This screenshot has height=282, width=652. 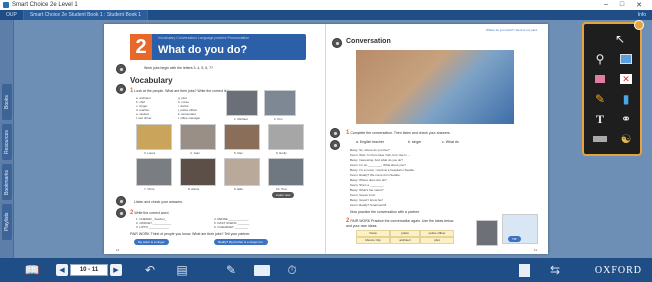 What do you see at coordinates (241, 242) in the screenshot?
I see `speech-bubble: Really? My brother is a singer too.` at bounding box center [241, 242].